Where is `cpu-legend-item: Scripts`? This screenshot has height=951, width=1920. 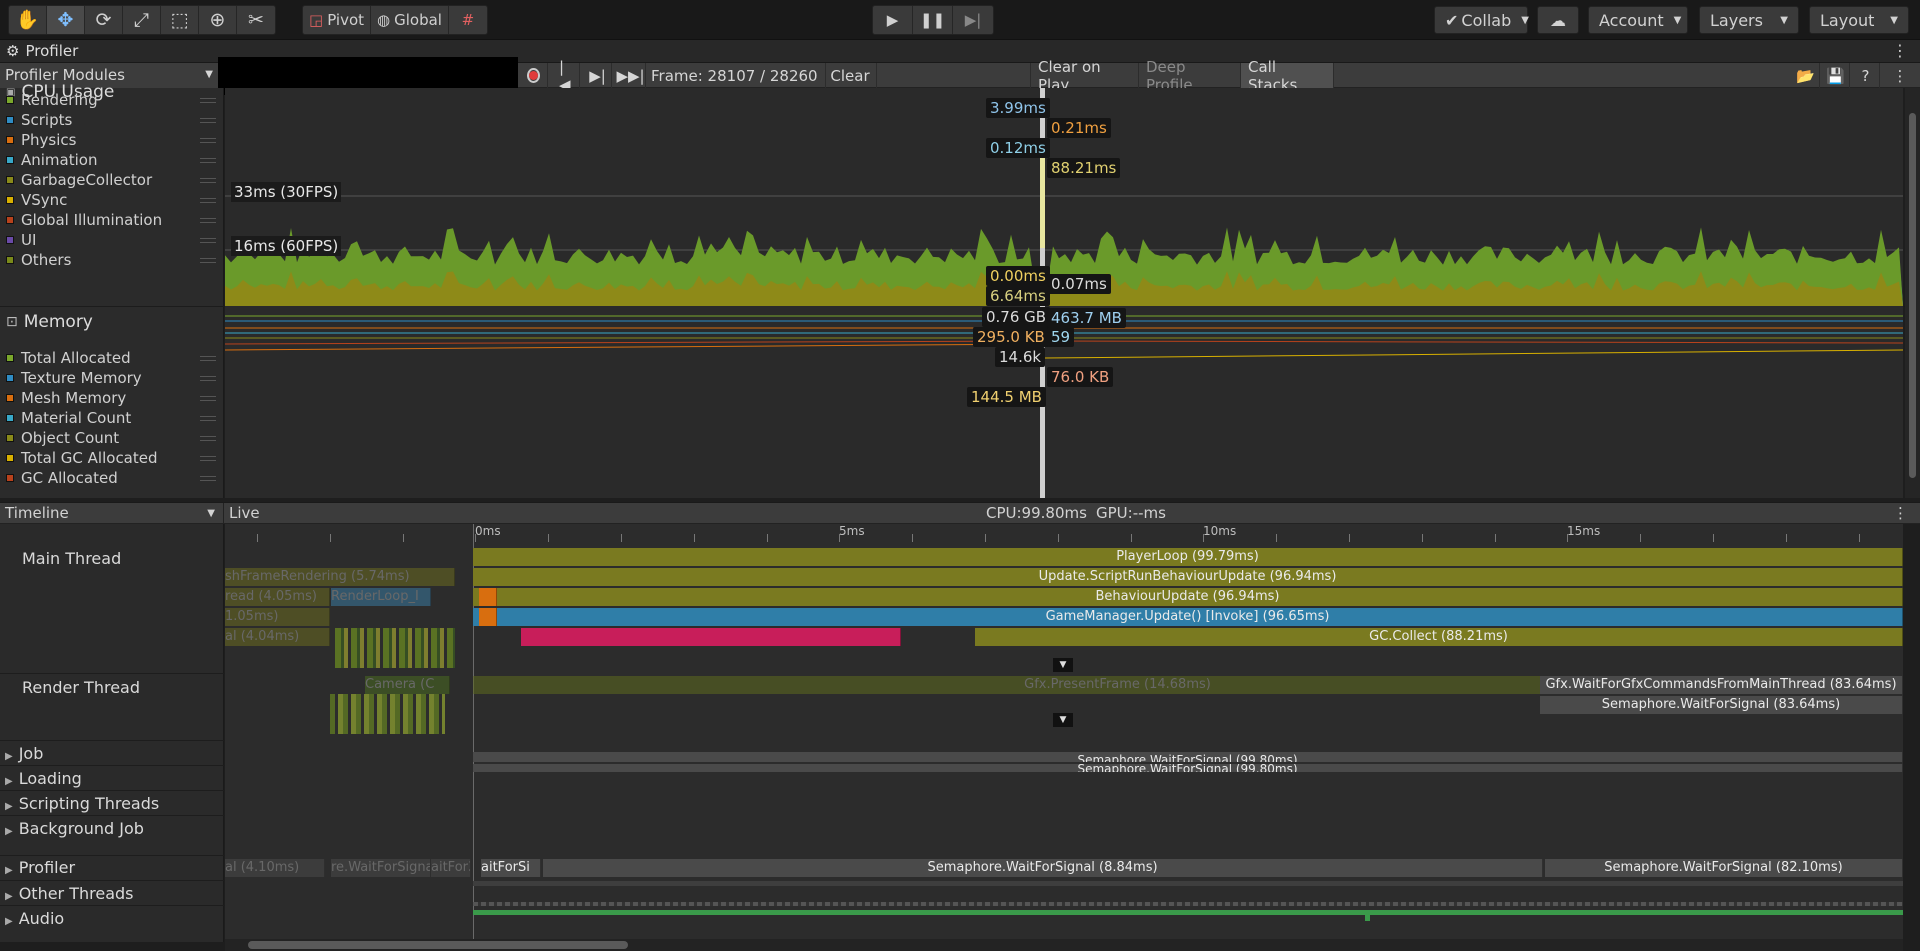 cpu-legend-item: Scripts is located at coordinates (113, 120).